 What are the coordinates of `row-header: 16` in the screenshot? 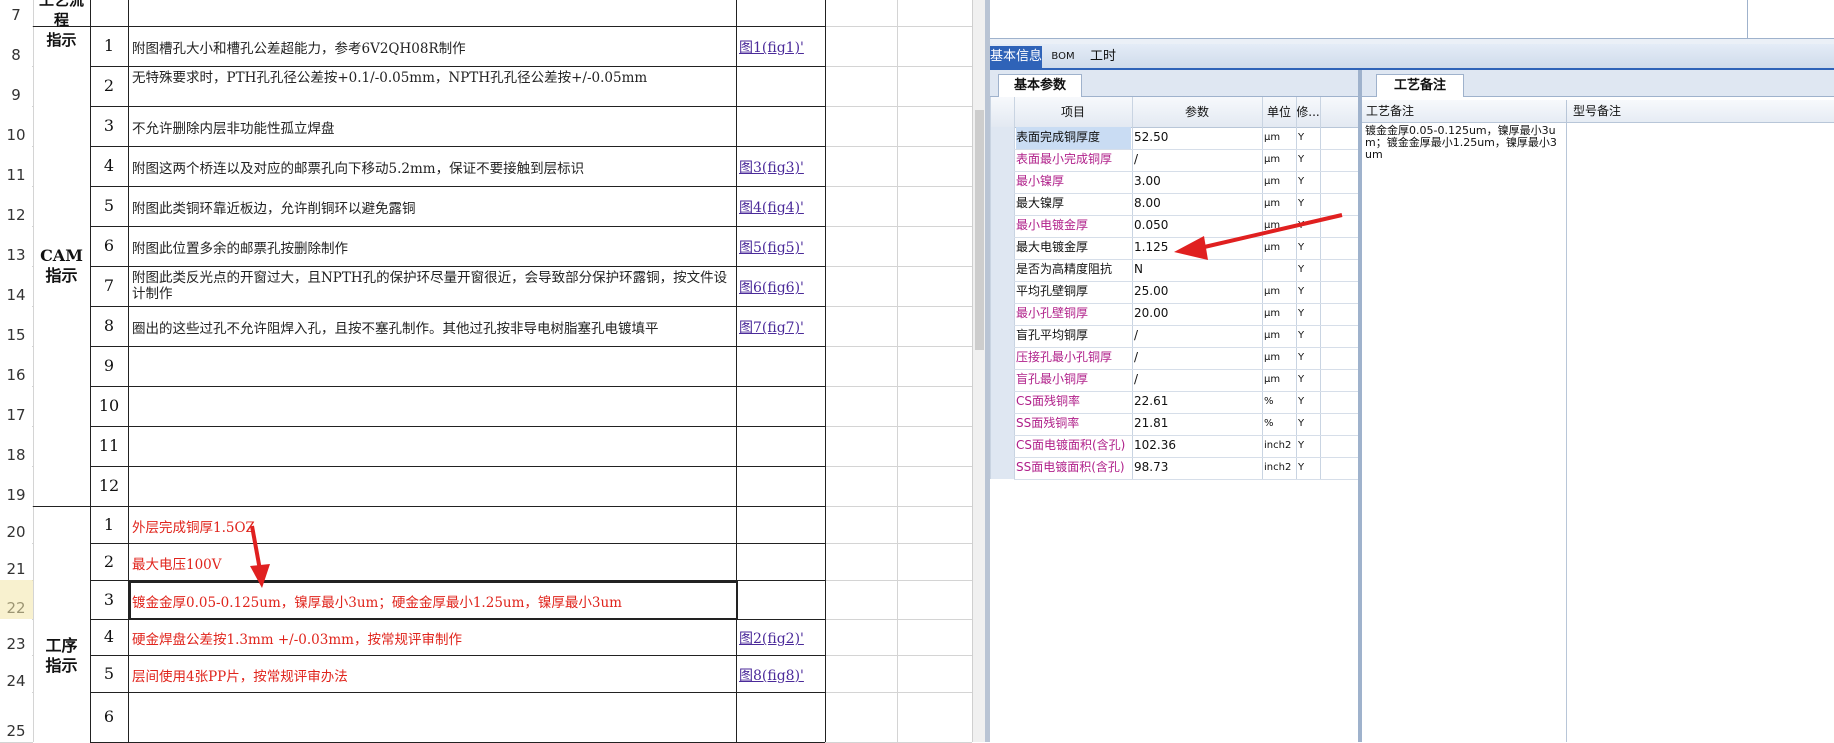 It's located at (16, 366).